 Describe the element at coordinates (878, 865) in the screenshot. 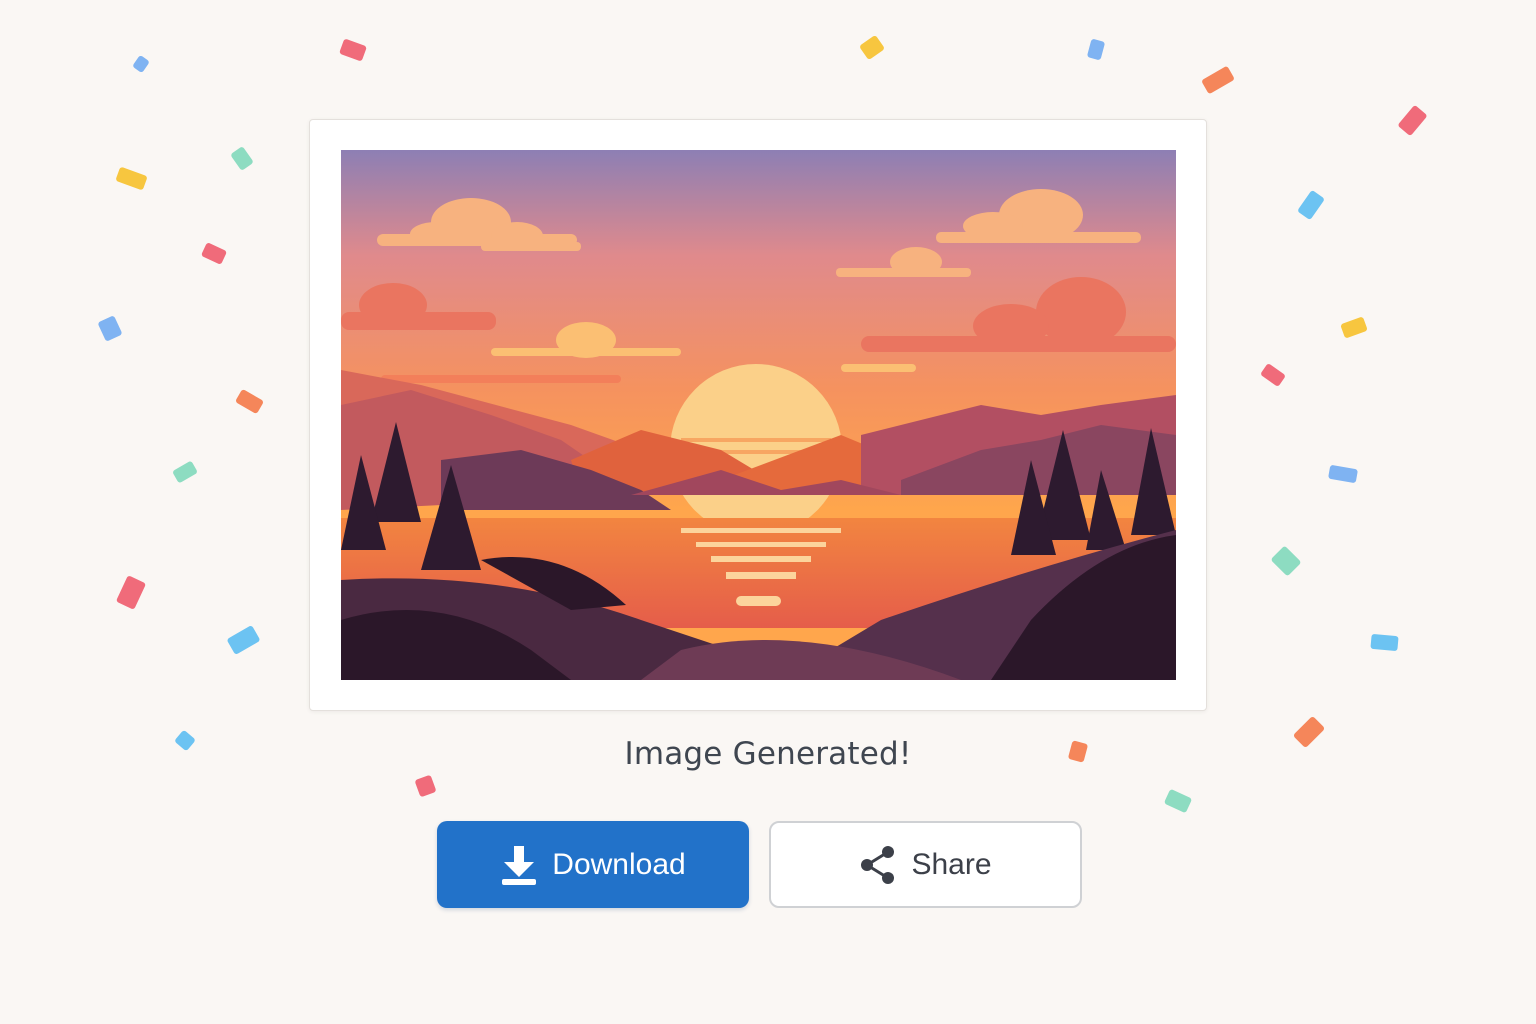

I see `share-icon` at that location.